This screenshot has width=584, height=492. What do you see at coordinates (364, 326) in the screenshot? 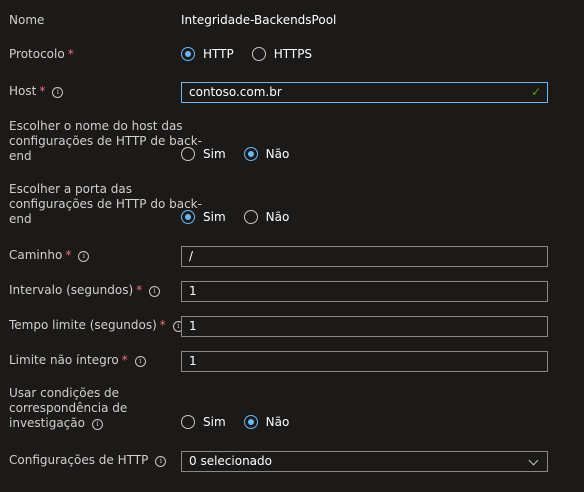
I see `timeout-input: 1` at bounding box center [364, 326].